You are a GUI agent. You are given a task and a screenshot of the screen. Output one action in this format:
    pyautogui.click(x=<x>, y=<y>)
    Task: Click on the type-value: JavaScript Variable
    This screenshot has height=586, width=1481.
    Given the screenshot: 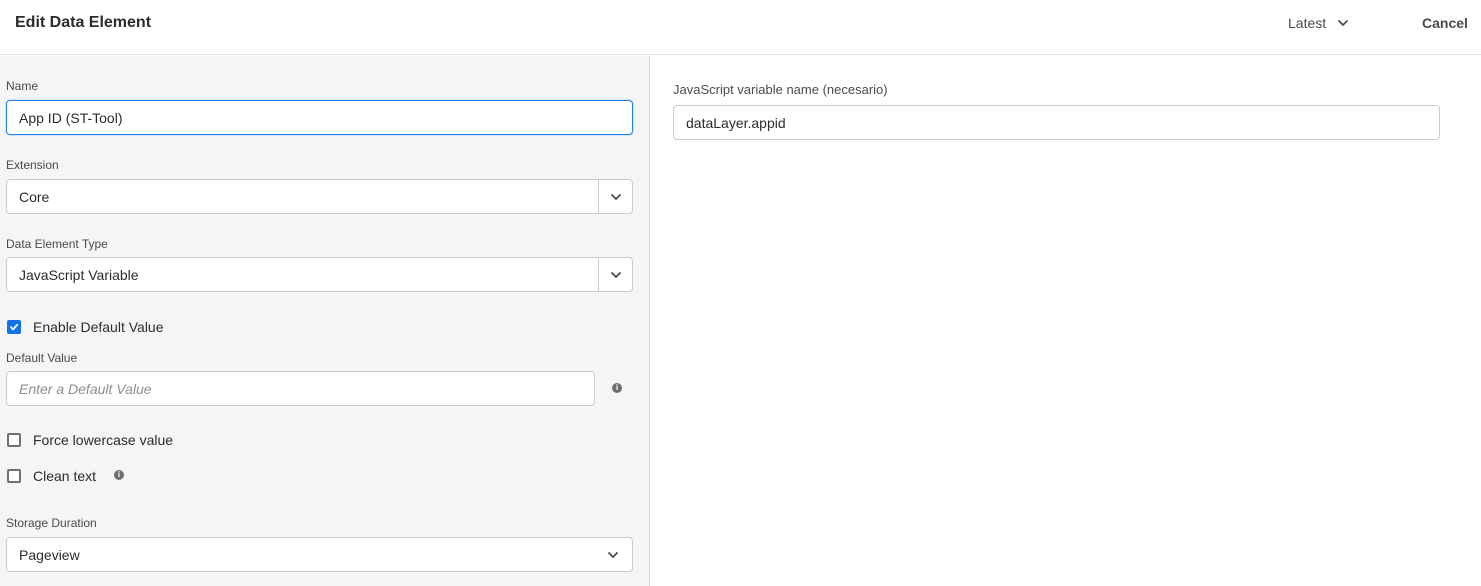 What is the action you would take?
    pyautogui.click(x=79, y=274)
    